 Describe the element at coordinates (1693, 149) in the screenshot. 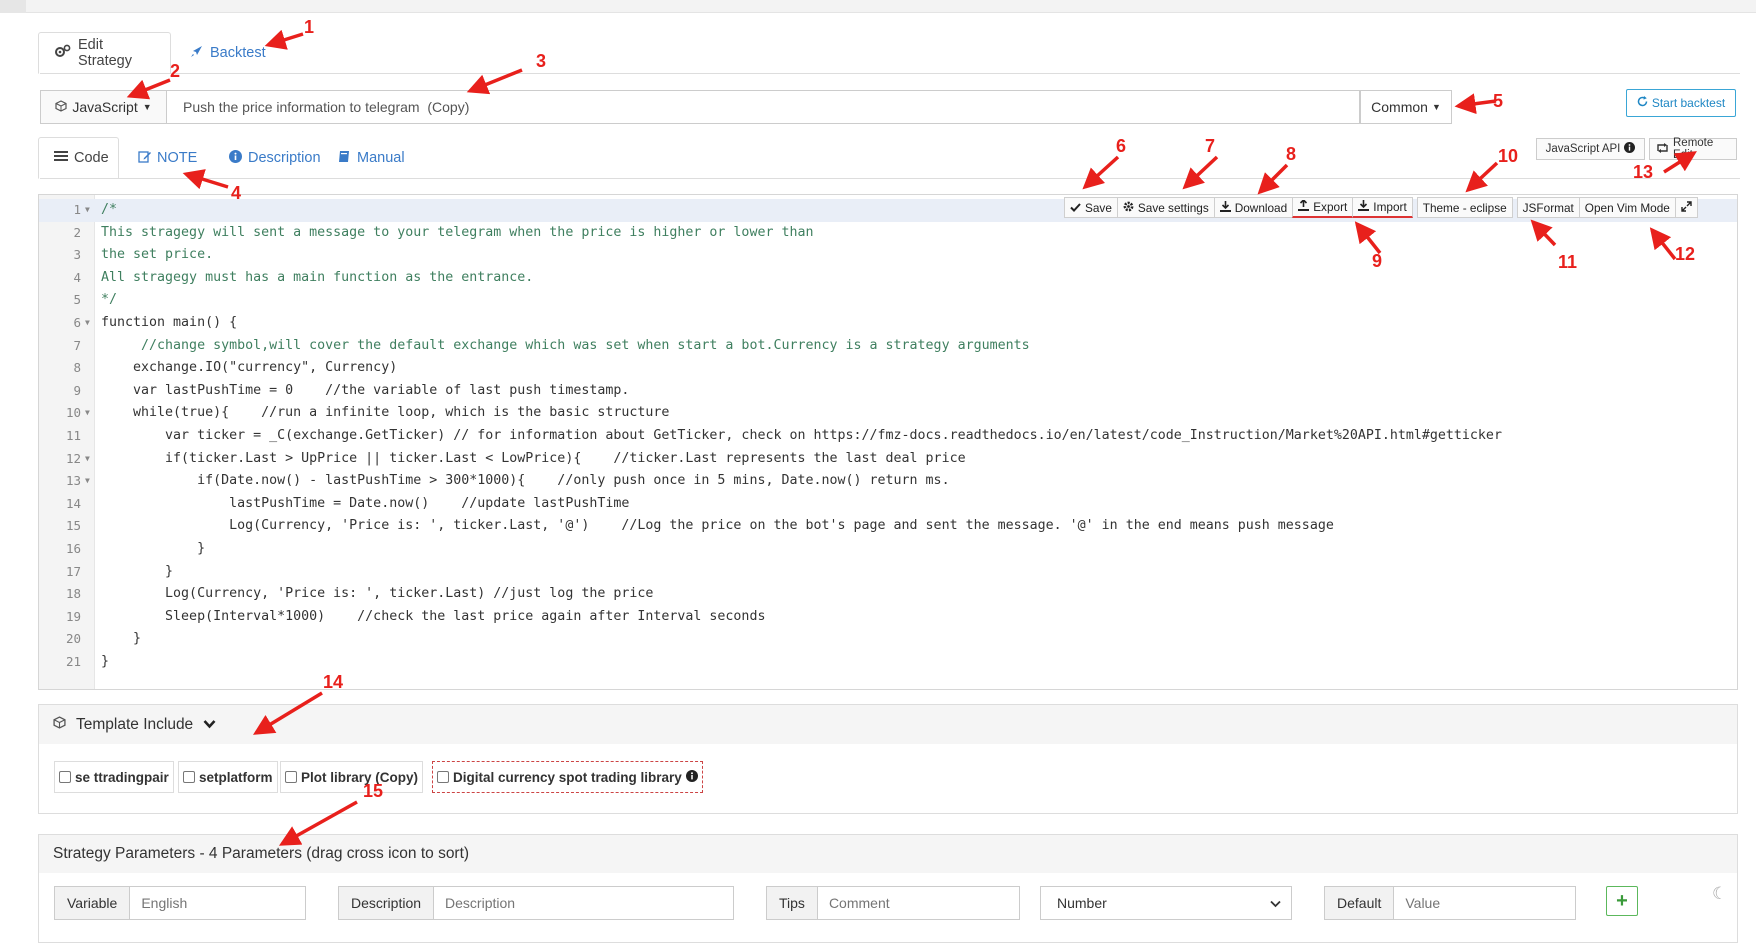

I see `remote-edit-button: Remote Edit` at that location.